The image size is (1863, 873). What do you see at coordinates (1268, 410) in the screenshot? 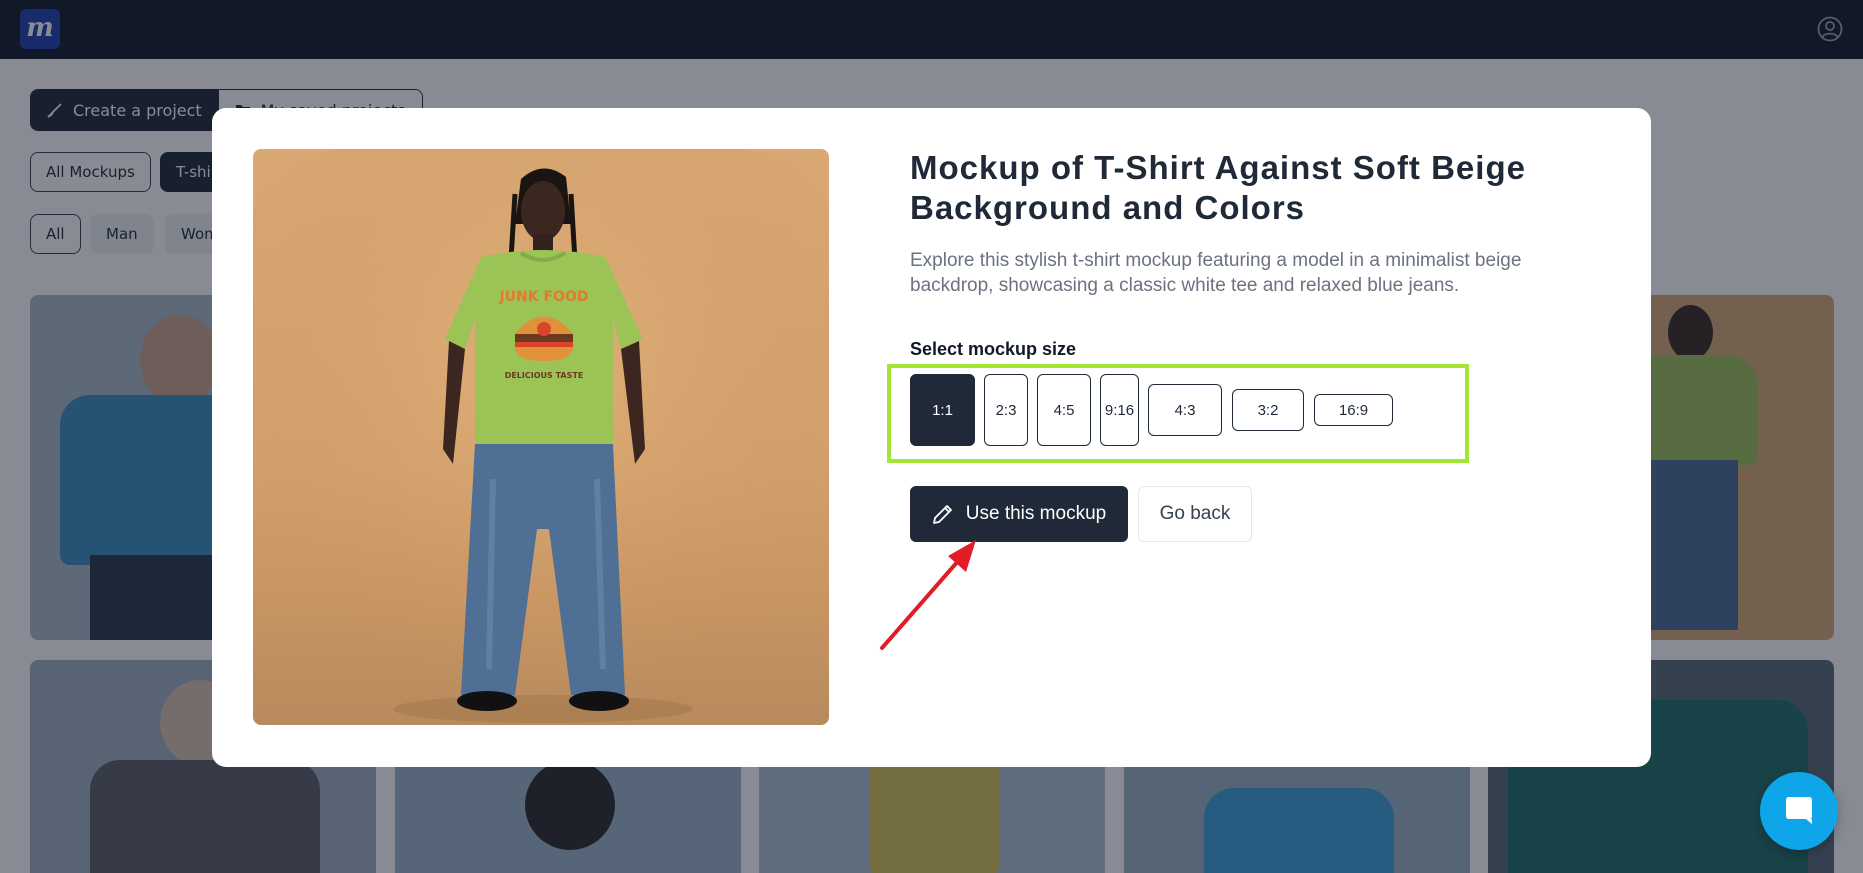
I see `size-option-3-2: 3:2` at bounding box center [1268, 410].